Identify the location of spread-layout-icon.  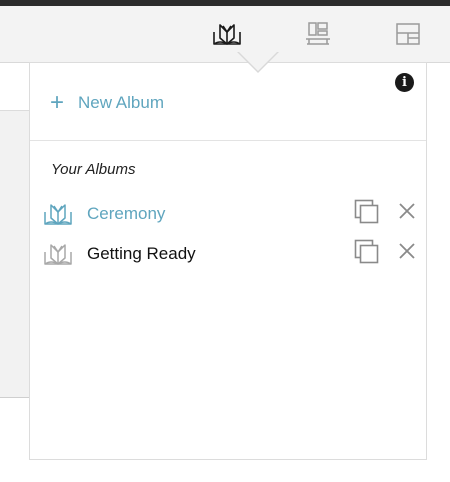
(318, 33).